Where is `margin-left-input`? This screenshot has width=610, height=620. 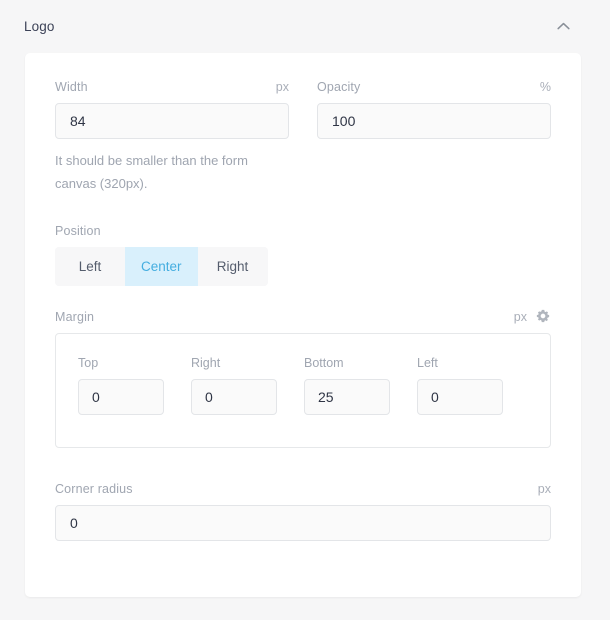 margin-left-input is located at coordinates (460, 396).